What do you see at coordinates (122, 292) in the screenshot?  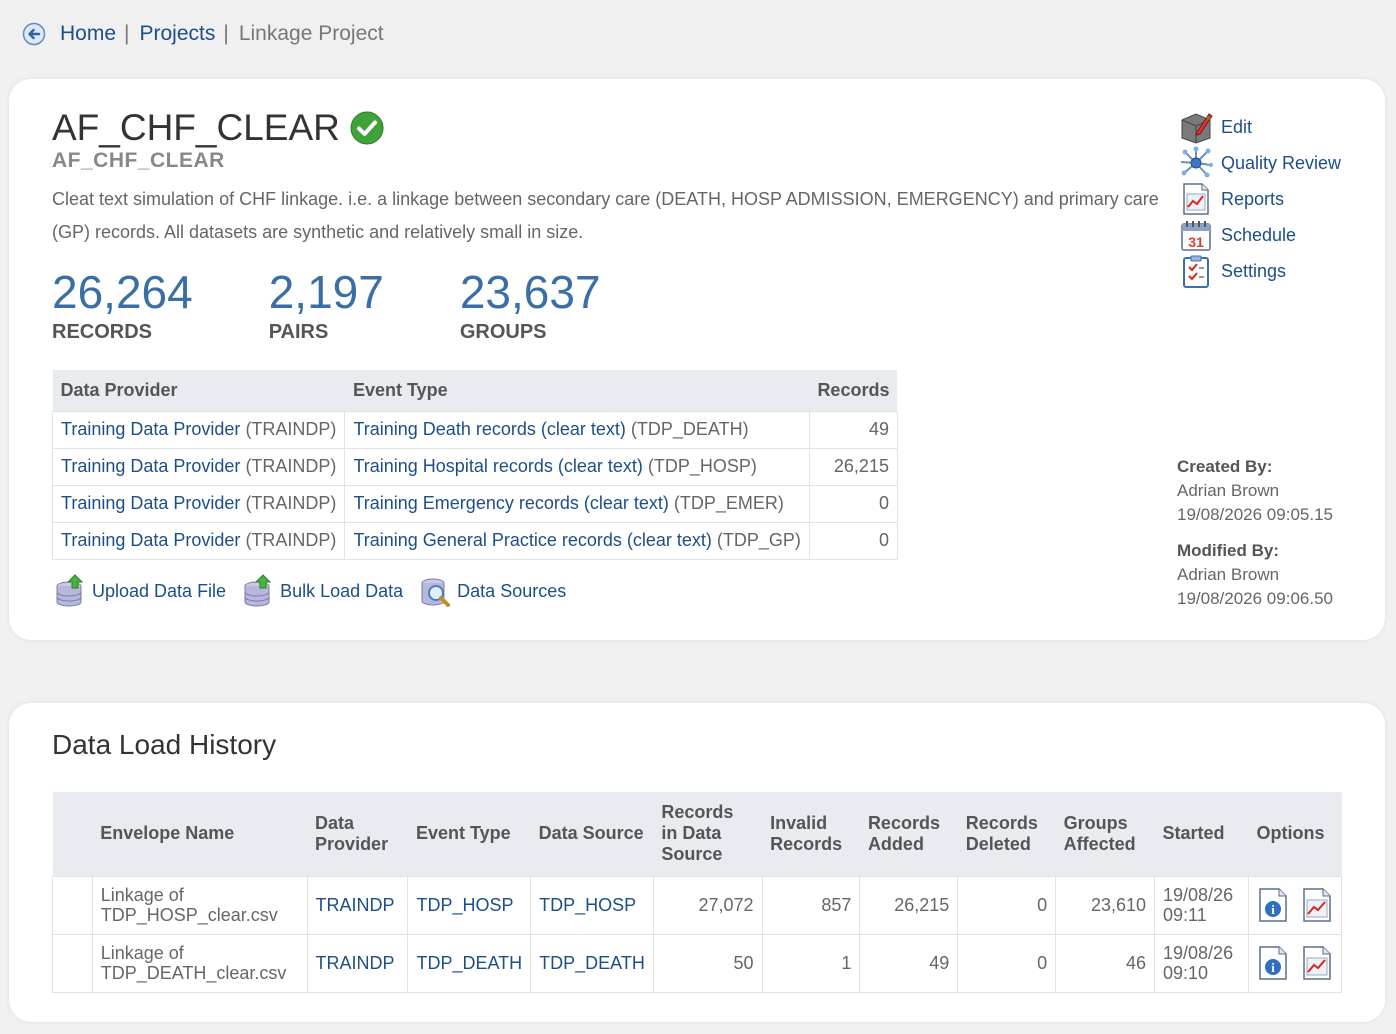 I see `stat-value: 26,264` at bounding box center [122, 292].